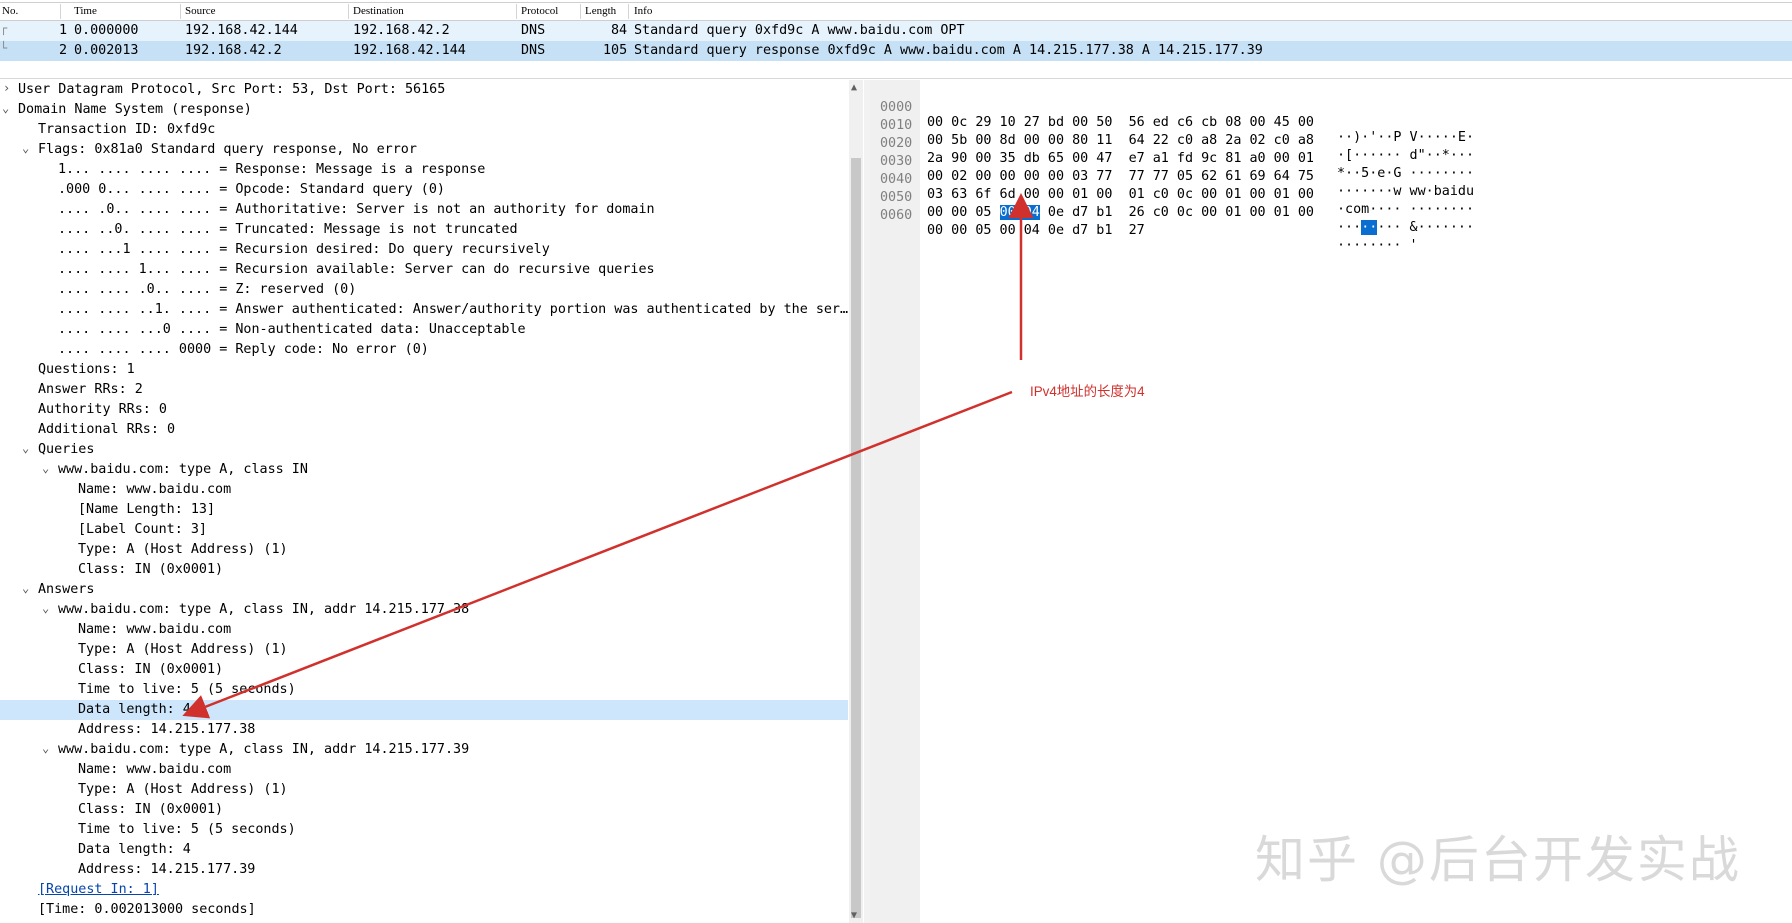  I want to click on tree-leaf: [Label Count: 3], so click(424, 530).